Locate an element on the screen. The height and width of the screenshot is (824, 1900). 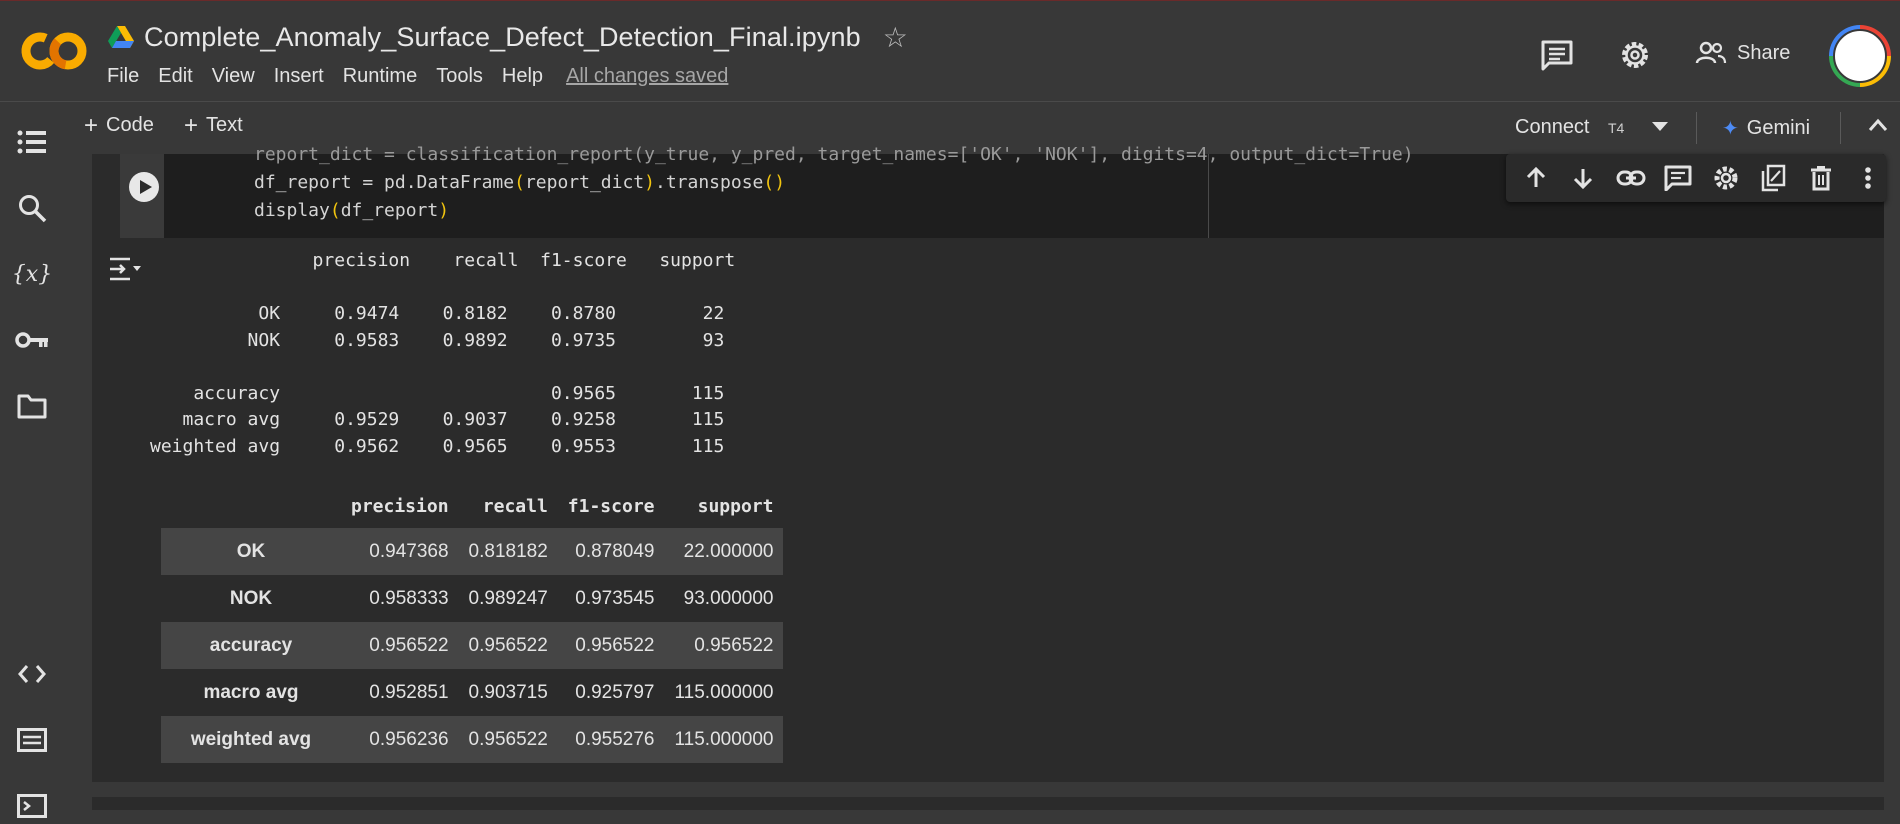
comment-icon is located at coordinates (1679, 178).